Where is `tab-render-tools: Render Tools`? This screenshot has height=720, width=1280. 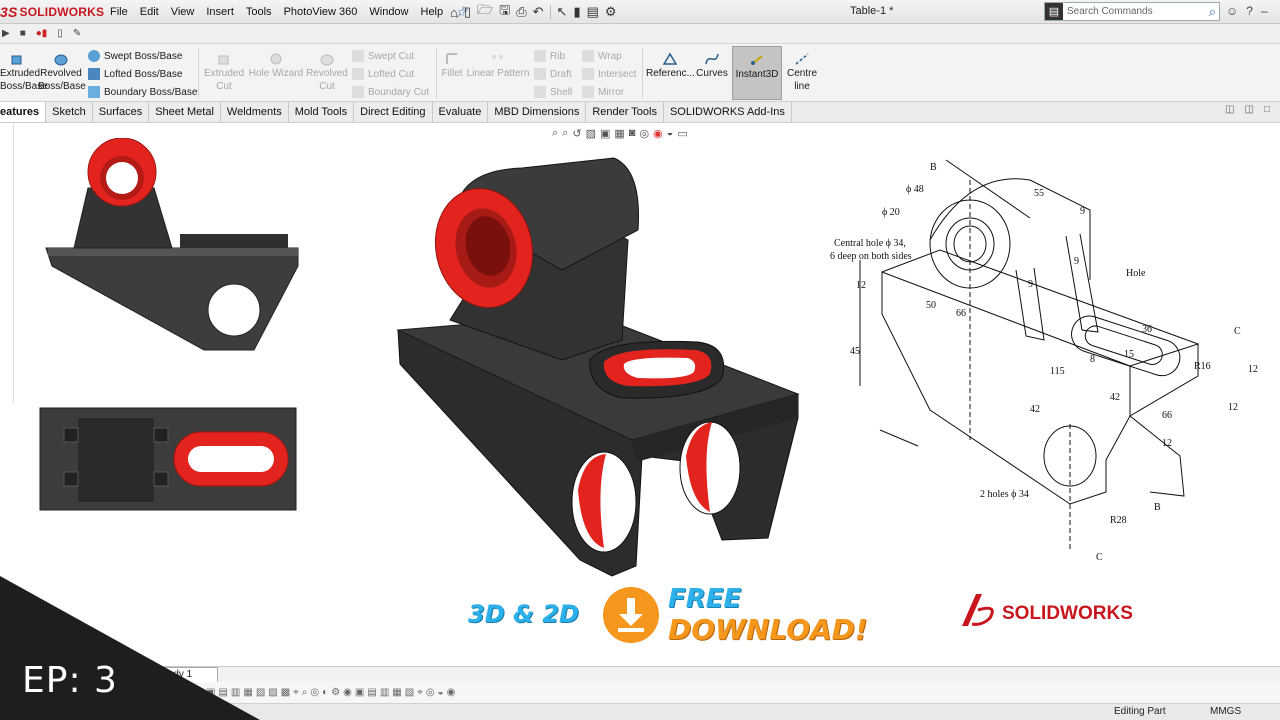 tab-render-tools: Render Tools is located at coordinates (625, 112).